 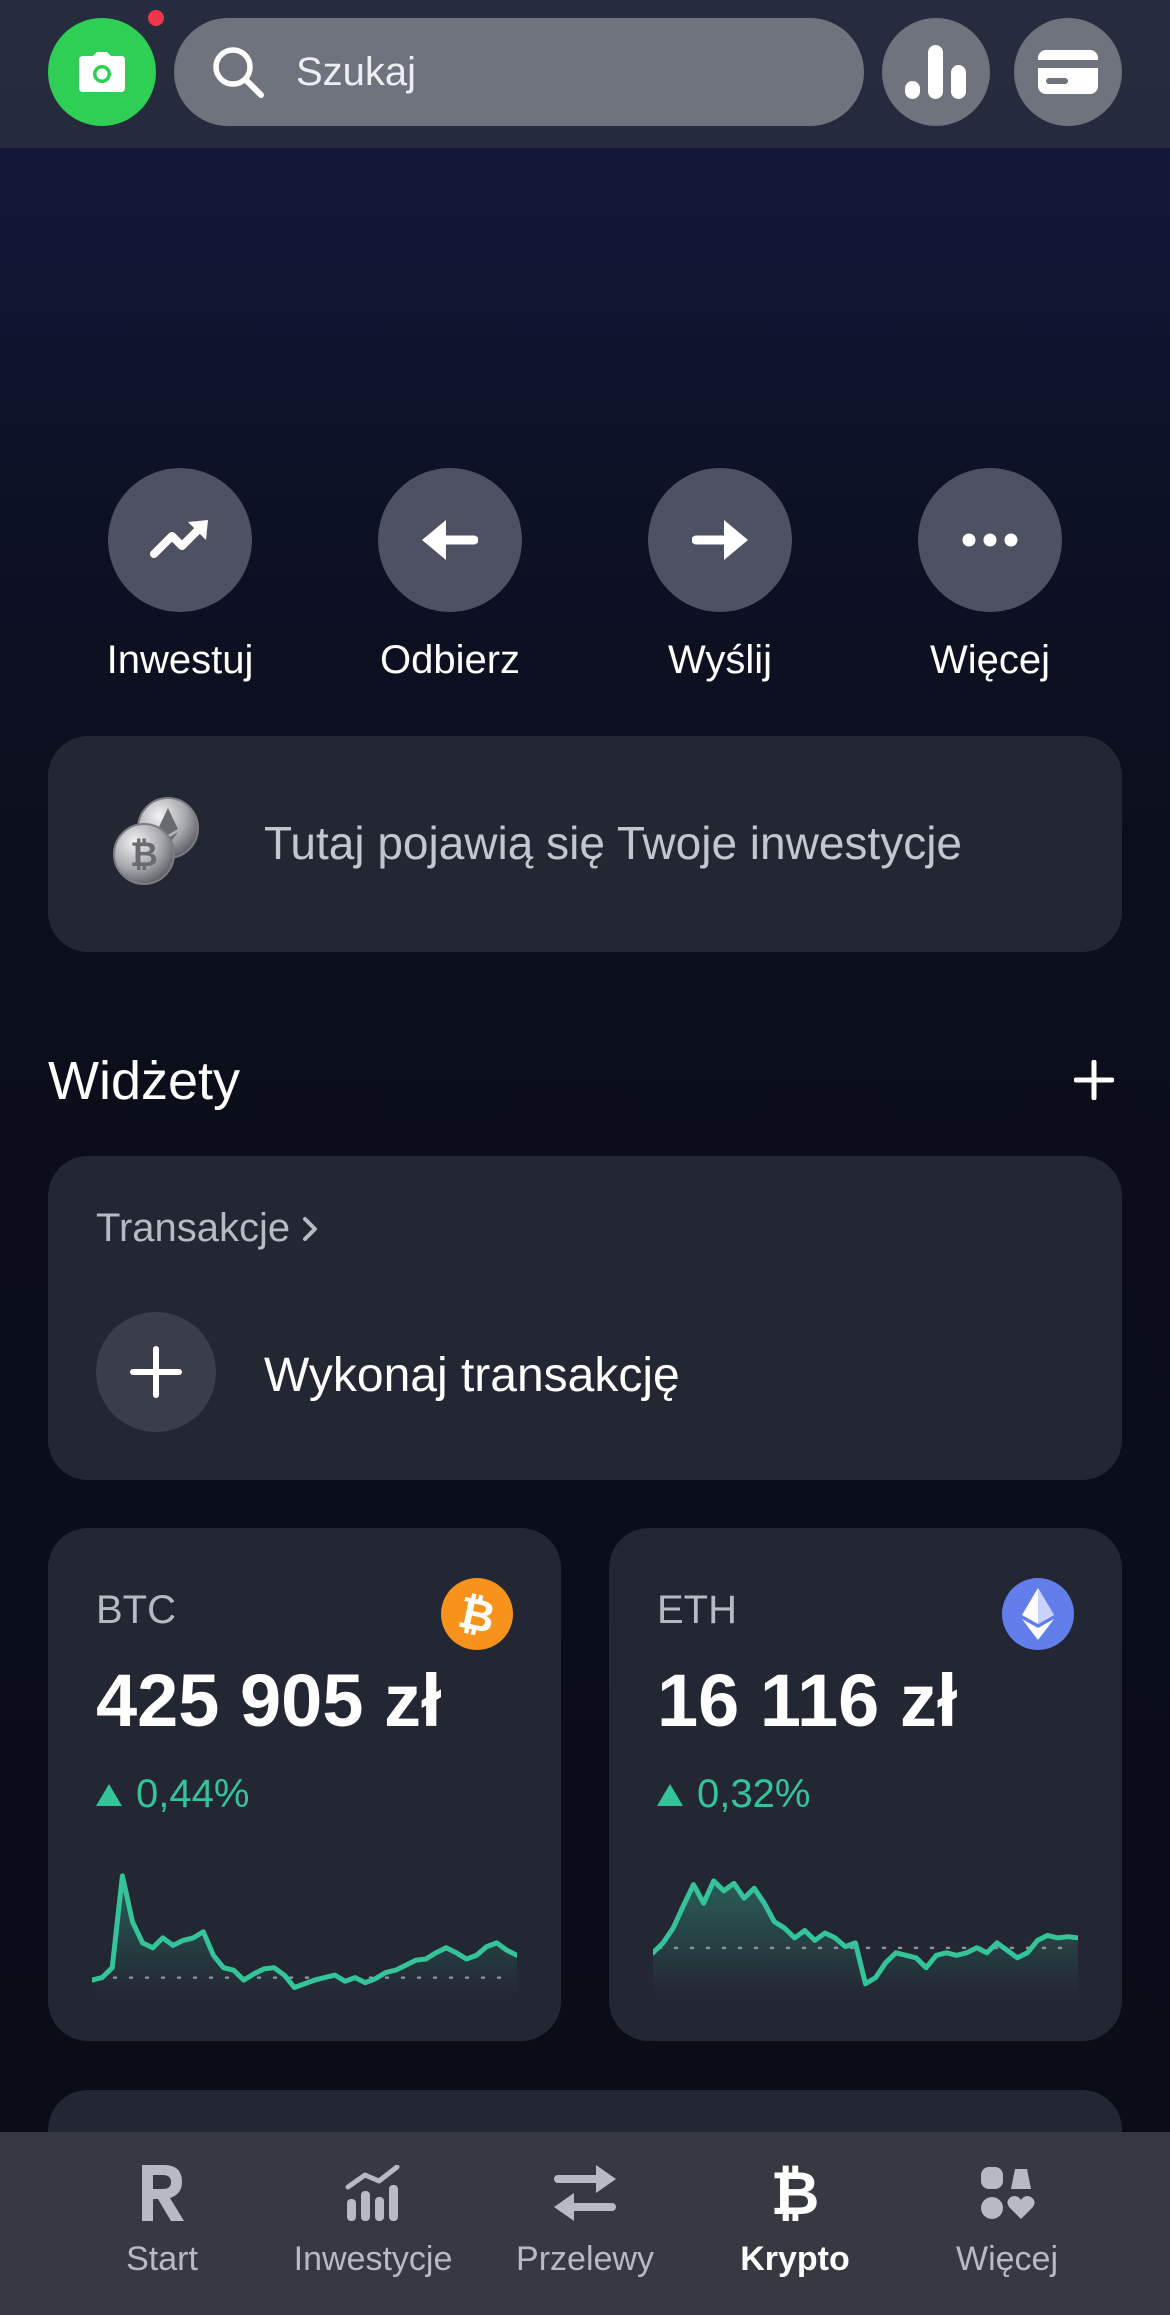 I want to click on transactions-link: Transakcje, so click(x=207, y=1228).